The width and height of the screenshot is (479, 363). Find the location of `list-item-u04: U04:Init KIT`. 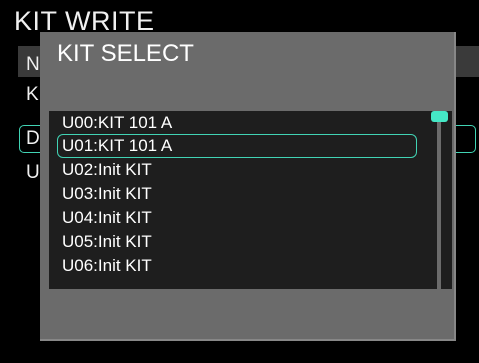

list-item-u04: U04:Init KIT is located at coordinates (107, 218).